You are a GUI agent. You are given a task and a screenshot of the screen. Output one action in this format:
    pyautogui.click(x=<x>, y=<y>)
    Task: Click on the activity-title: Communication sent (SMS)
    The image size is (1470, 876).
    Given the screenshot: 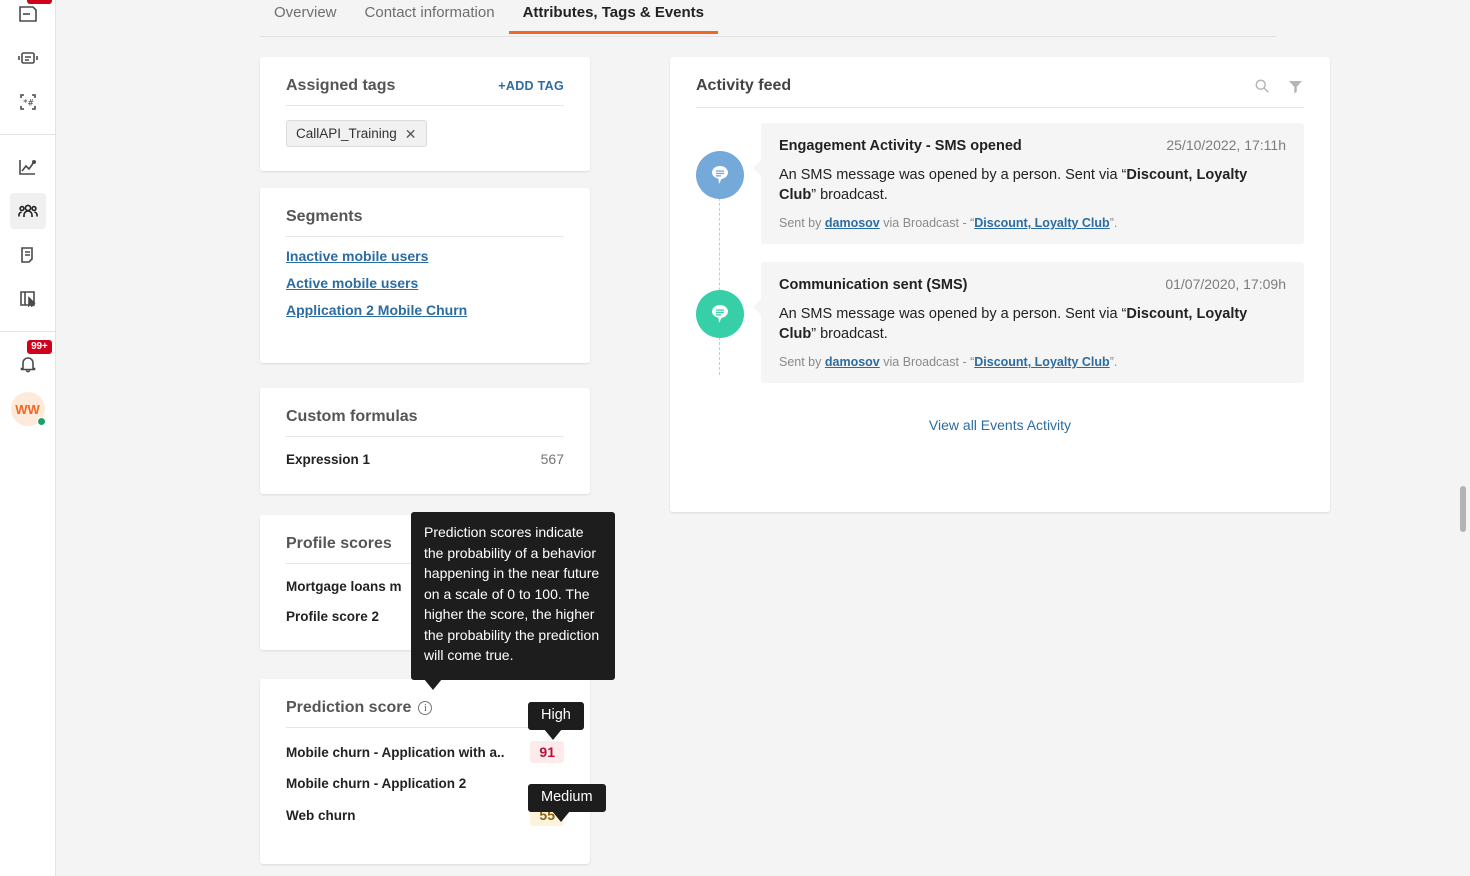 What is the action you would take?
    pyautogui.click(x=873, y=285)
    